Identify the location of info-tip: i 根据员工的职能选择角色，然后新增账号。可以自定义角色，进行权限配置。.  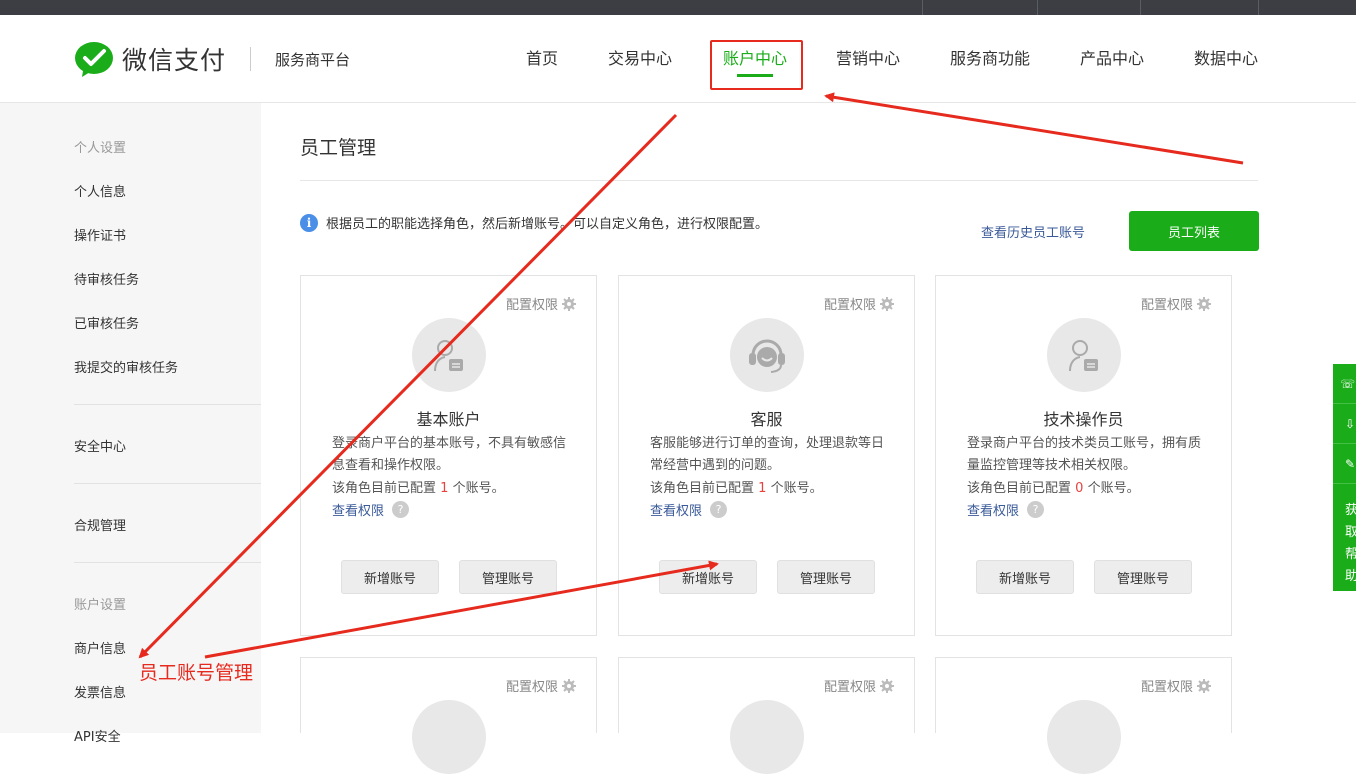
(534, 222).